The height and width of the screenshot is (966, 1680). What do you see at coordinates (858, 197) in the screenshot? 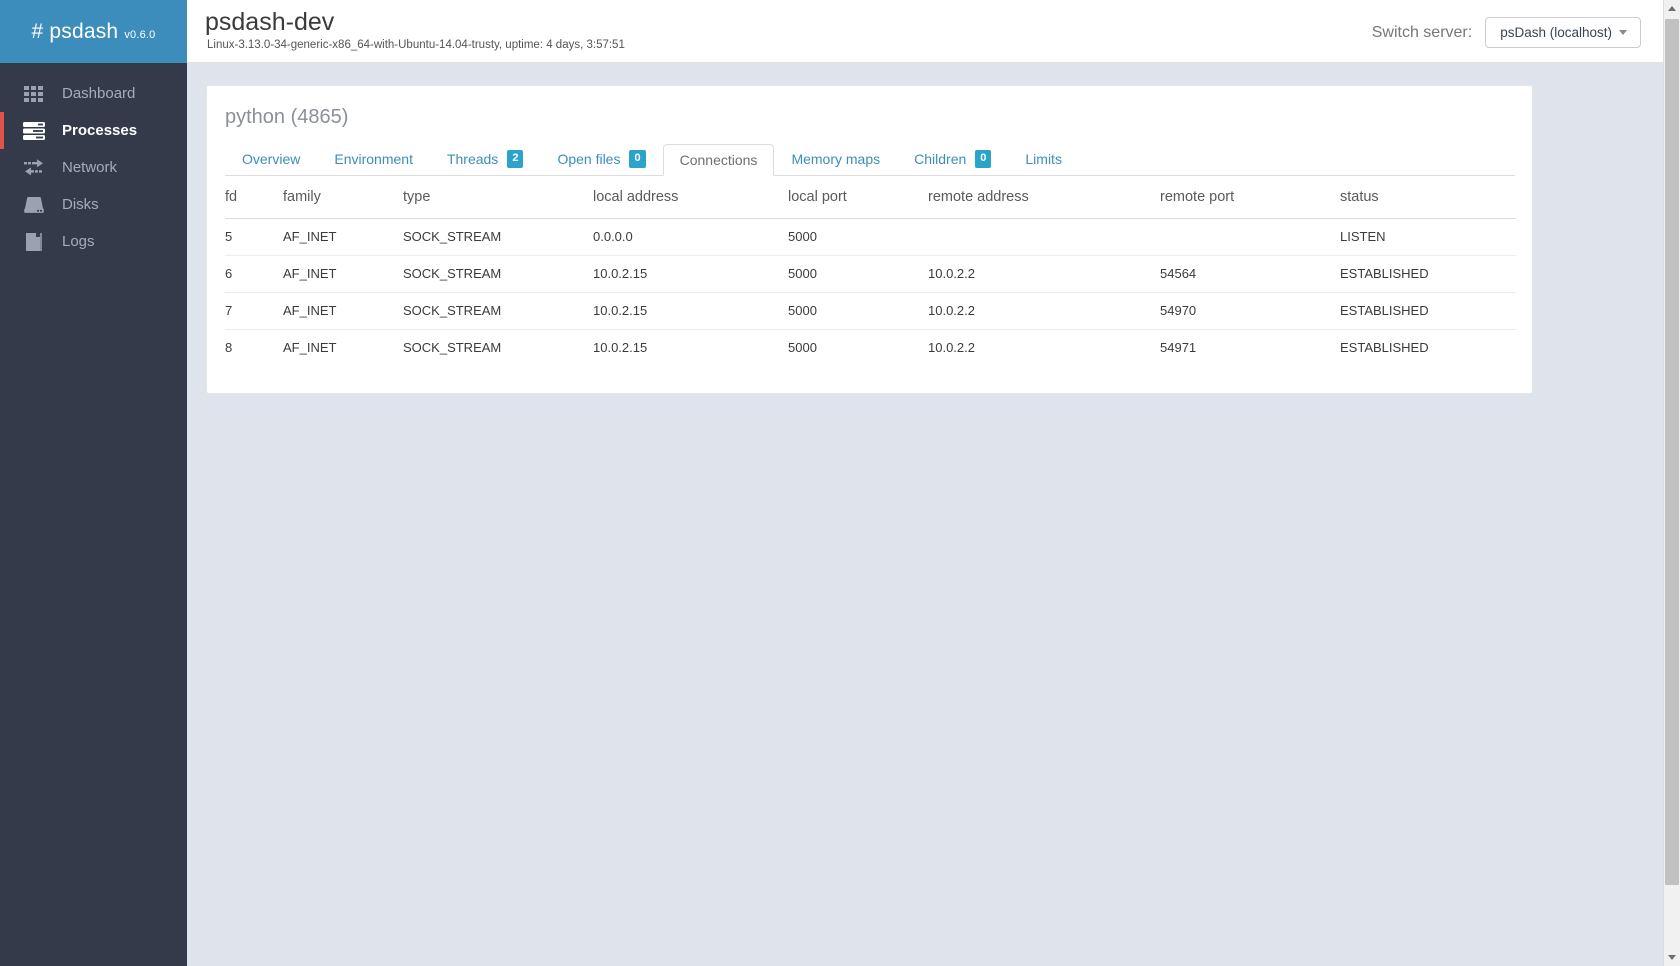
I see `column-header-local-port: local port` at bounding box center [858, 197].